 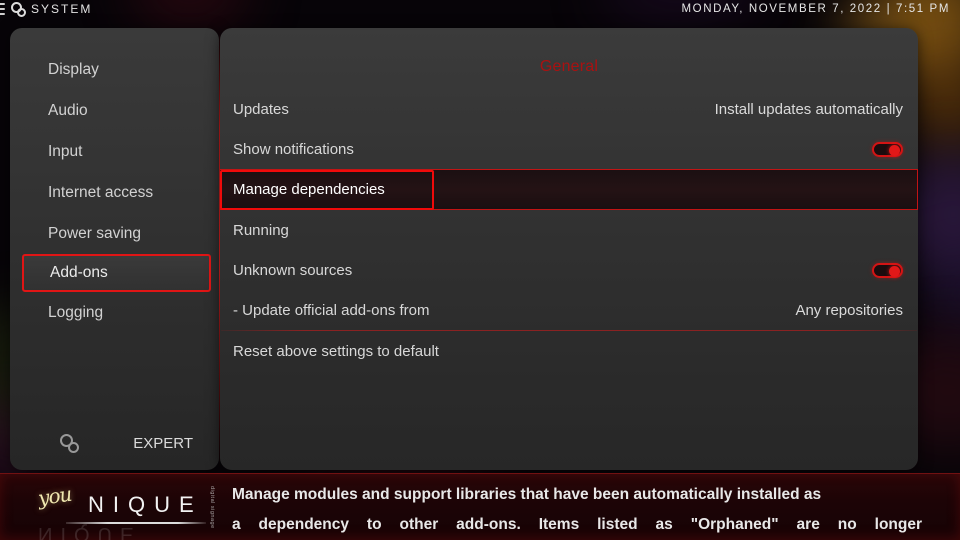 What do you see at coordinates (331, 310) in the screenshot?
I see `setting-label: - Update official add-ons from` at bounding box center [331, 310].